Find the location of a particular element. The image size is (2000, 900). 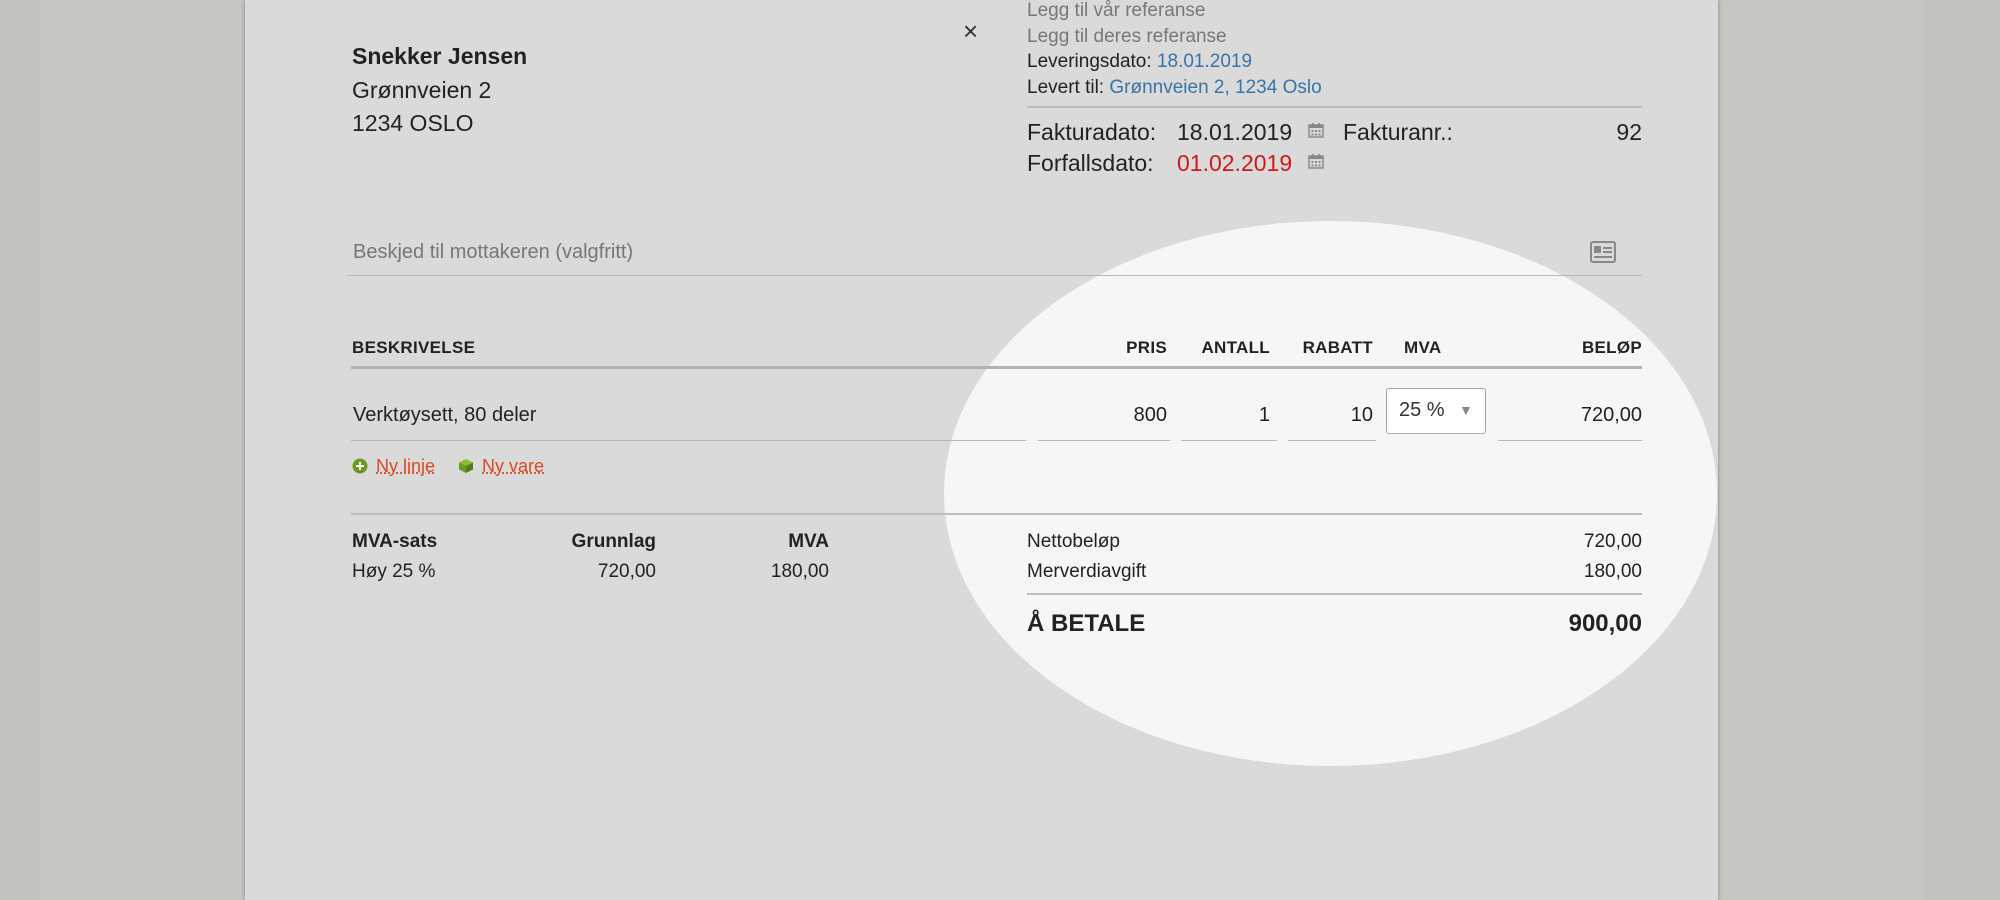

net-amount-value: 720,00 is located at coordinates (1612, 541).